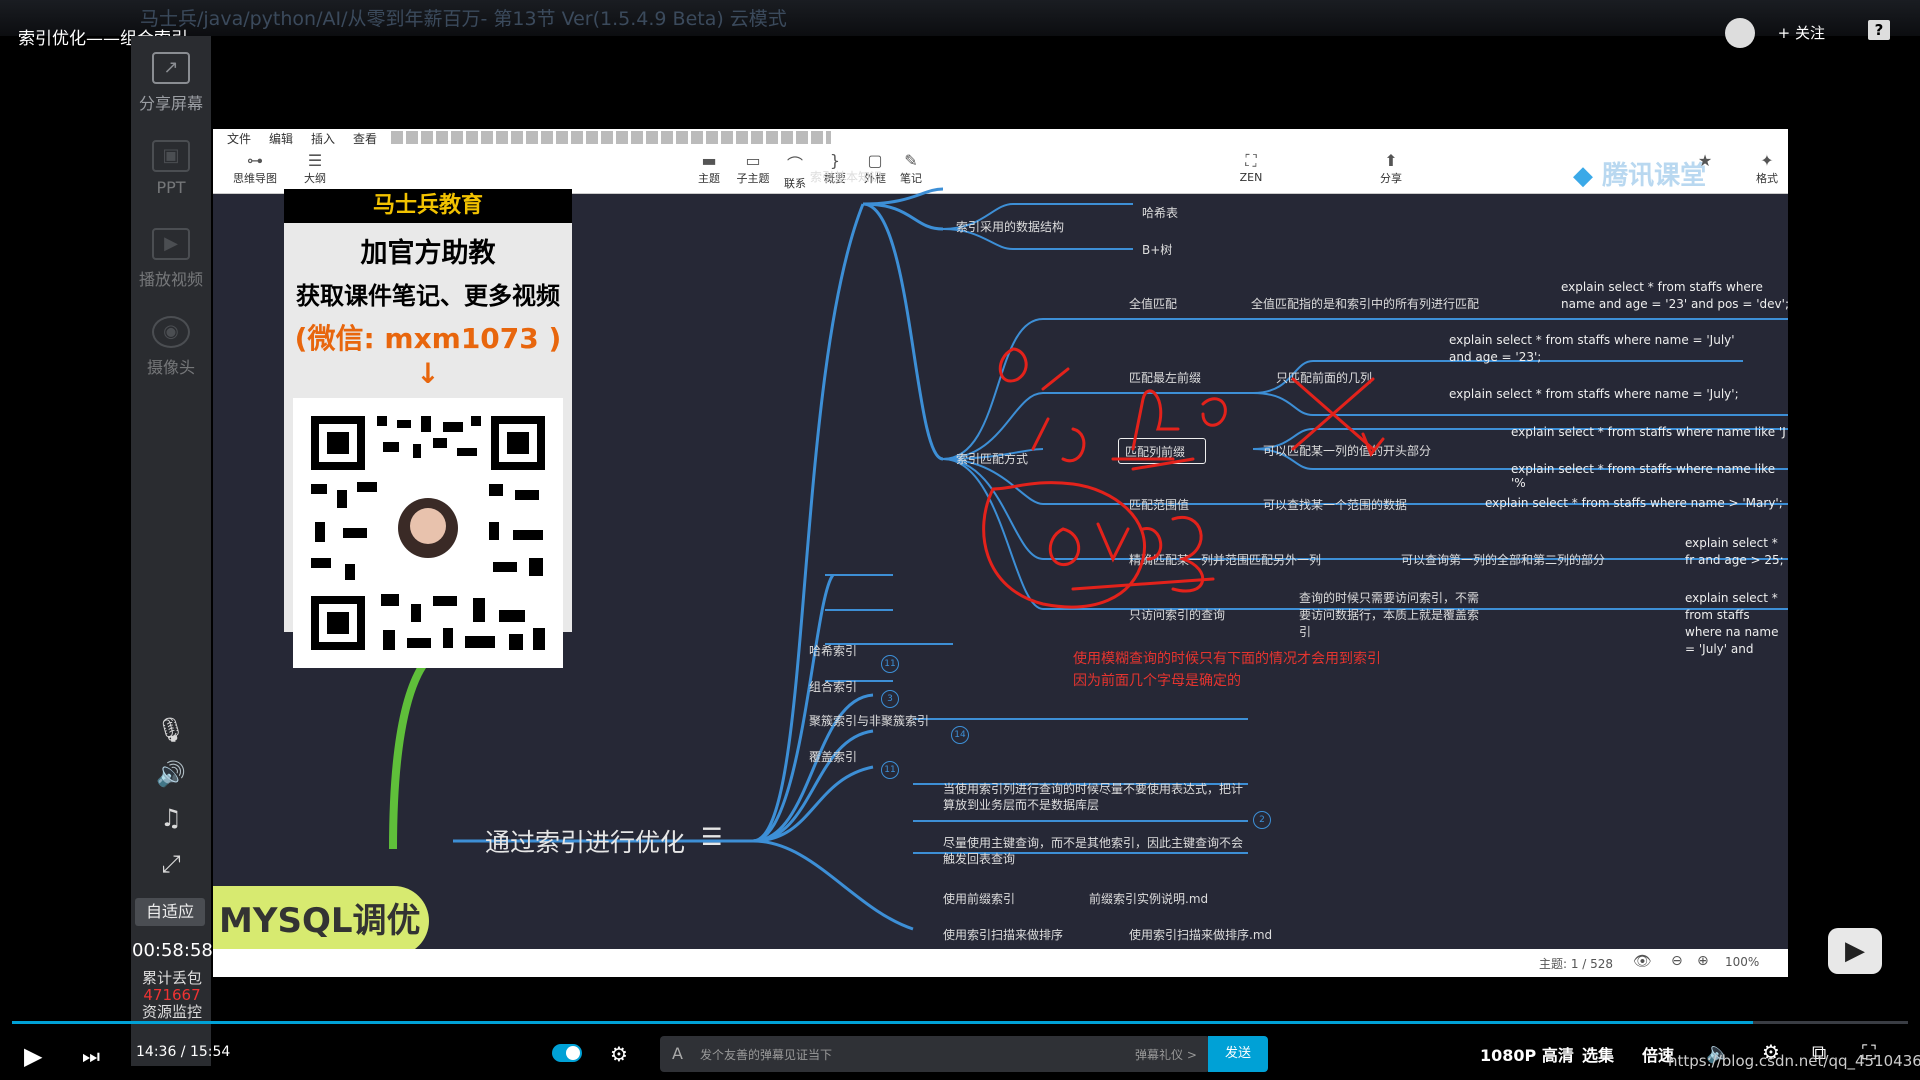 The image size is (1920, 1080). Describe the element at coordinates (91, 1056) in the screenshot. I see `next-icon: ⏭` at that location.